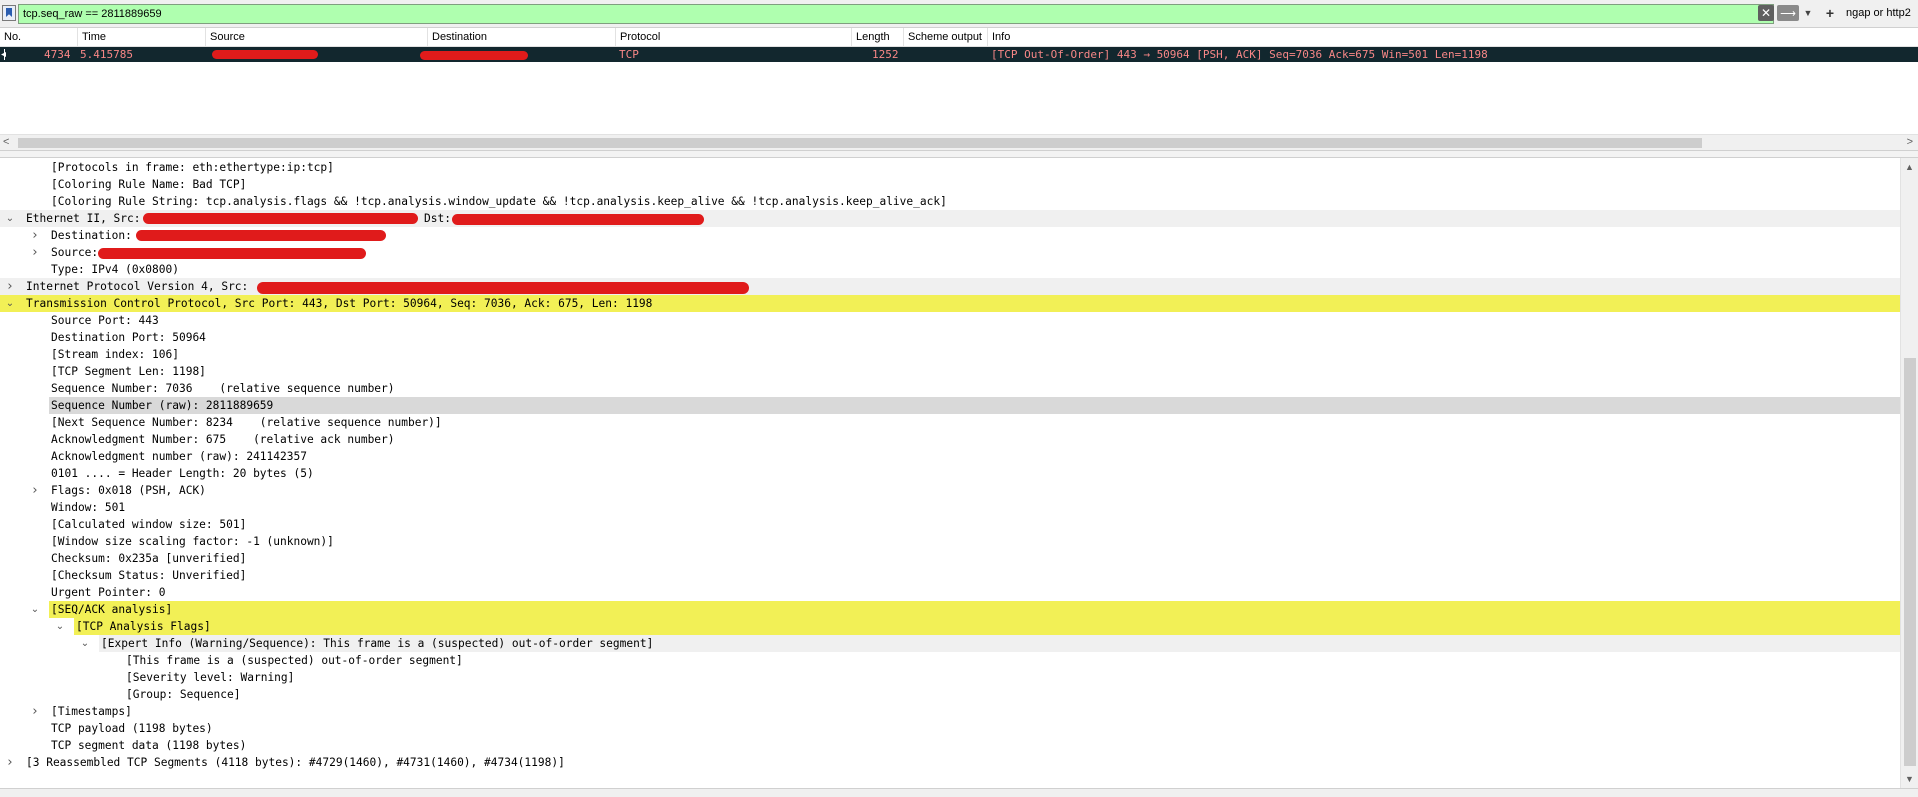 This screenshot has width=1918, height=797. Describe the element at coordinates (950, 337) in the screenshot. I see `tree-item: Destination Port: 50964` at that location.